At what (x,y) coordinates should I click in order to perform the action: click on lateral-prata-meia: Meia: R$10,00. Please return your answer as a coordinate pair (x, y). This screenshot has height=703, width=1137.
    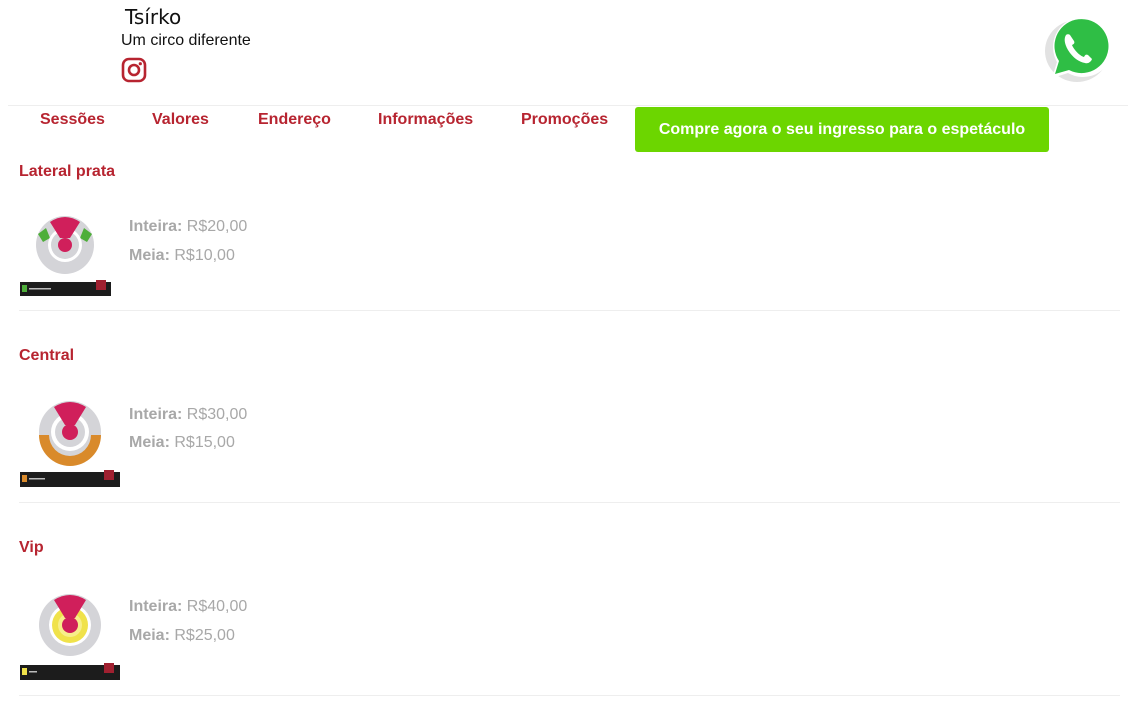
    Looking at the image, I should click on (182, 256).